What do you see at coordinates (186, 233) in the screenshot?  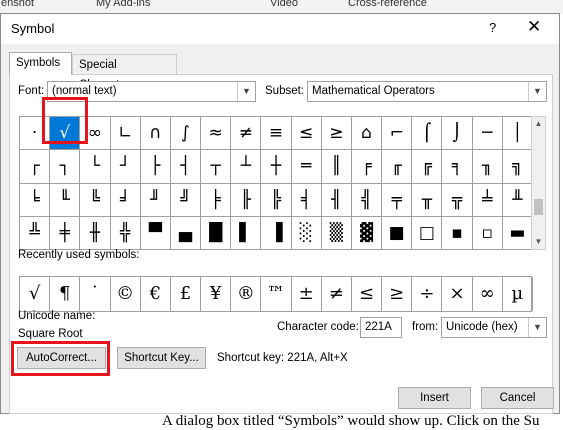 I see `symbol-cell: ▄` at bounding box center [186, 233].